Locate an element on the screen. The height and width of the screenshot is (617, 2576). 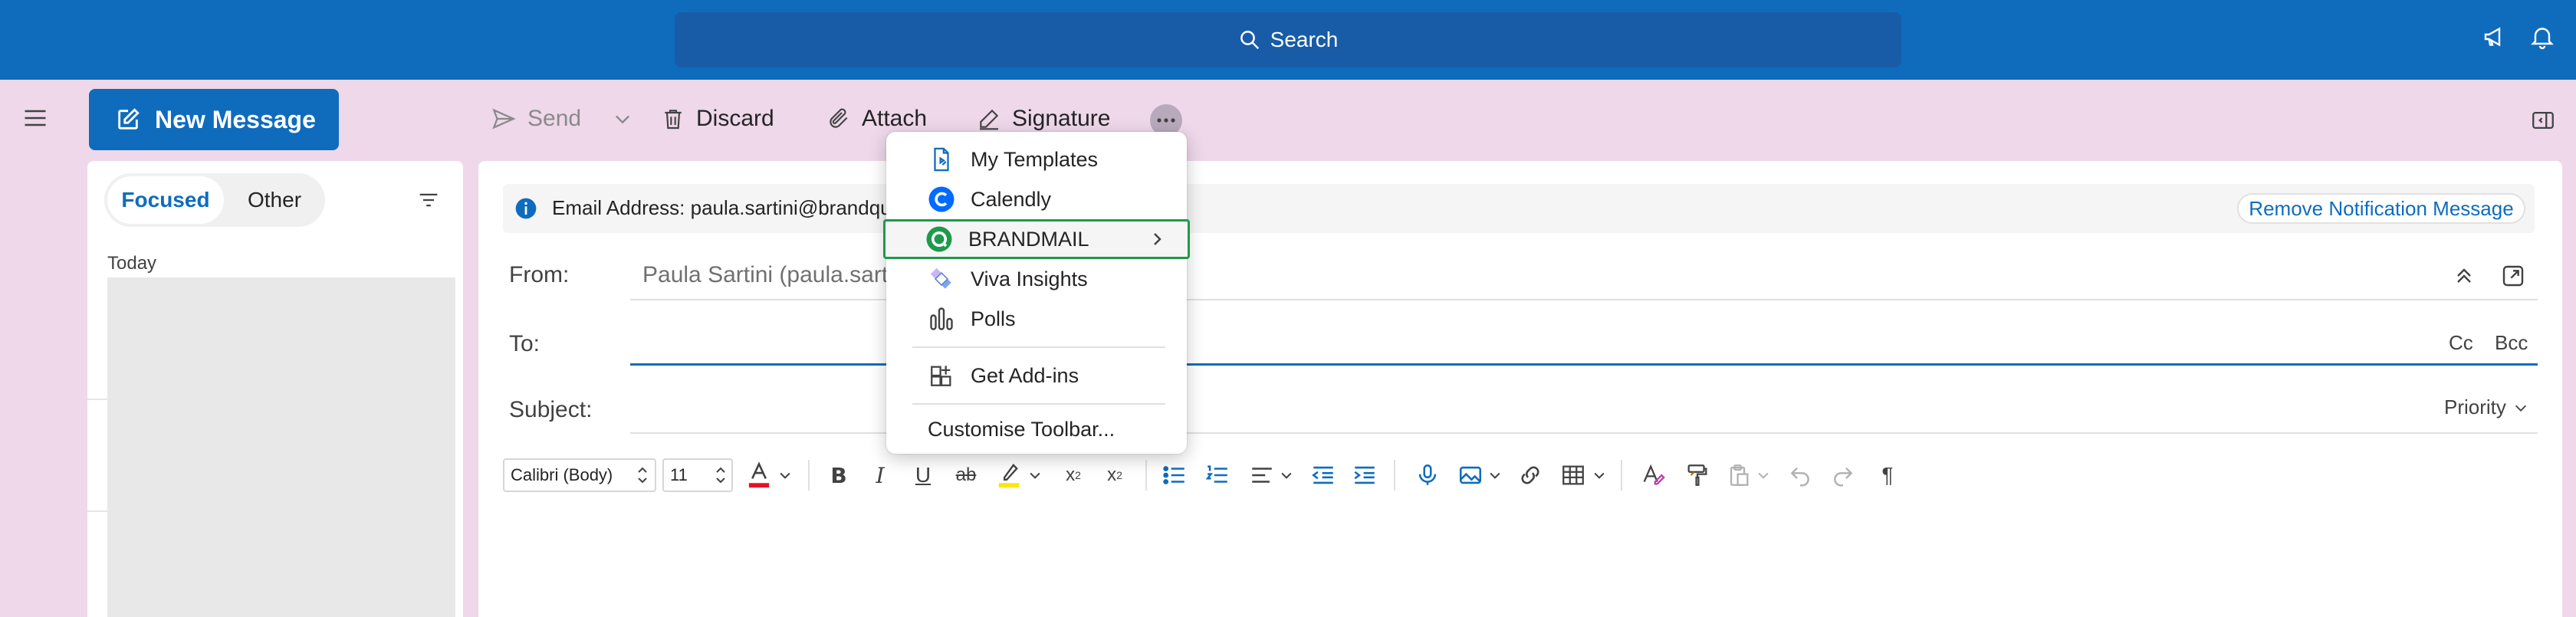
decrease-indent-icon is located at coordinates (1324, 475).